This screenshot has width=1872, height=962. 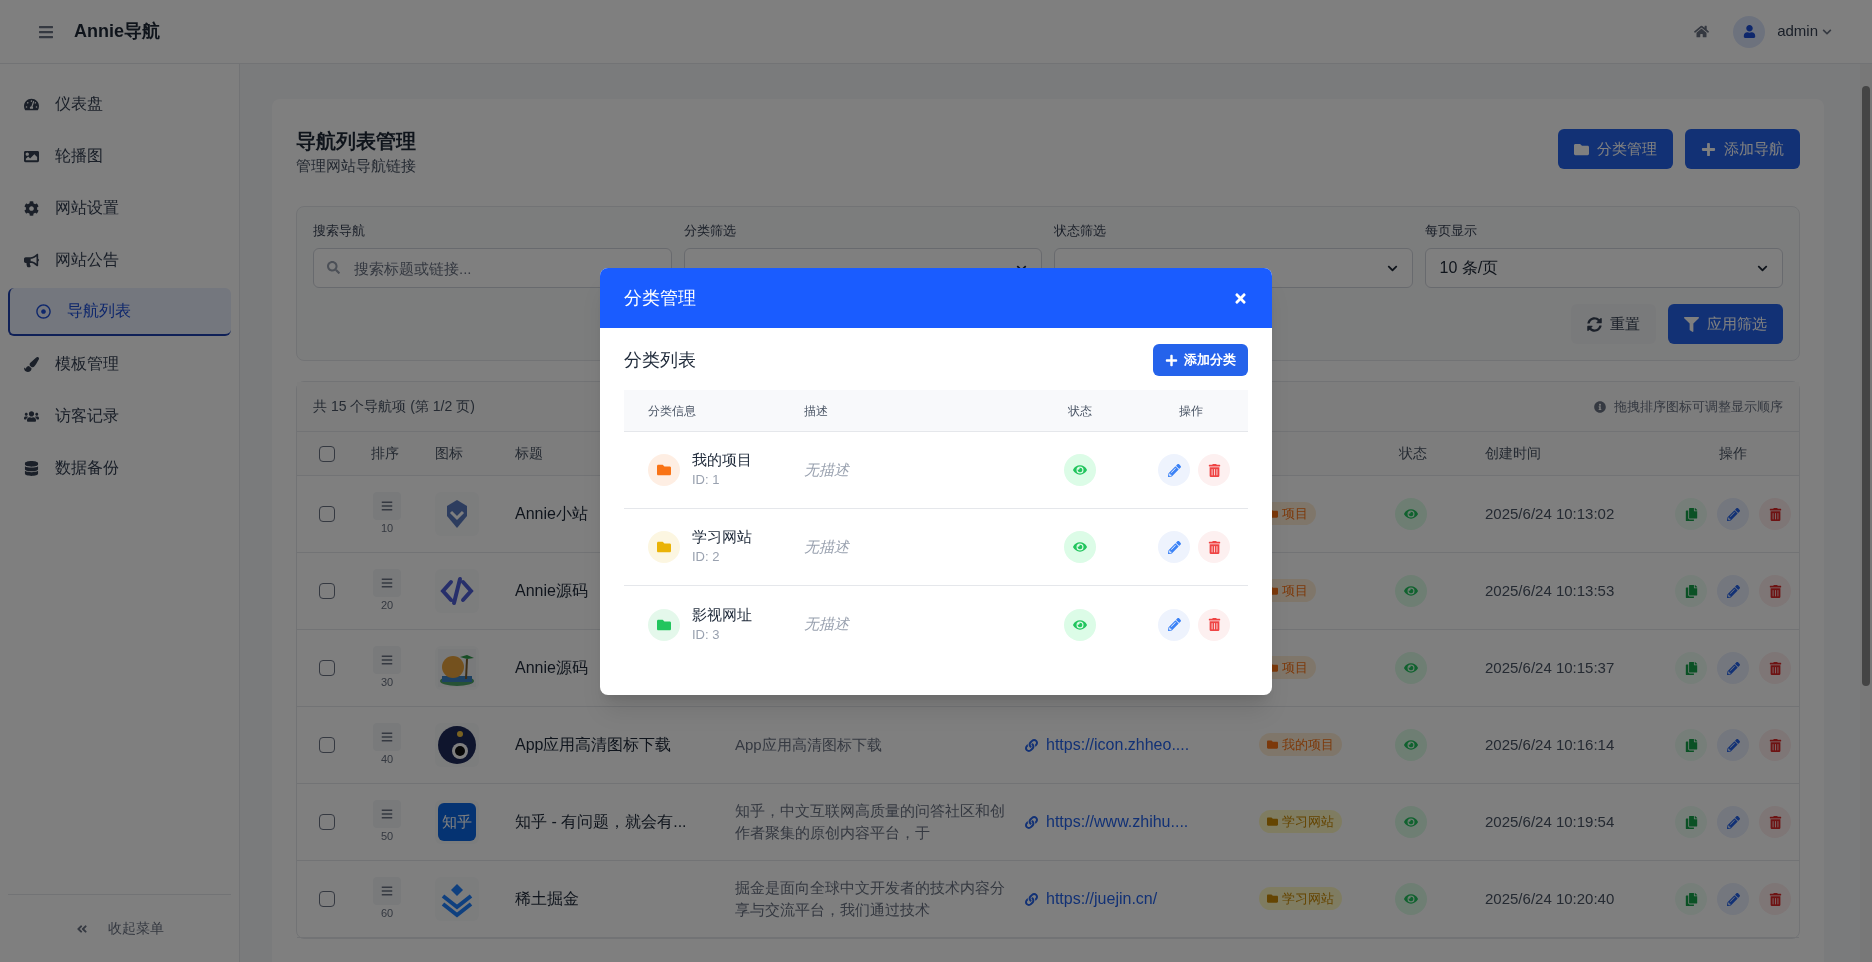 I want to click on target-icon, so click(x=43, y=311).